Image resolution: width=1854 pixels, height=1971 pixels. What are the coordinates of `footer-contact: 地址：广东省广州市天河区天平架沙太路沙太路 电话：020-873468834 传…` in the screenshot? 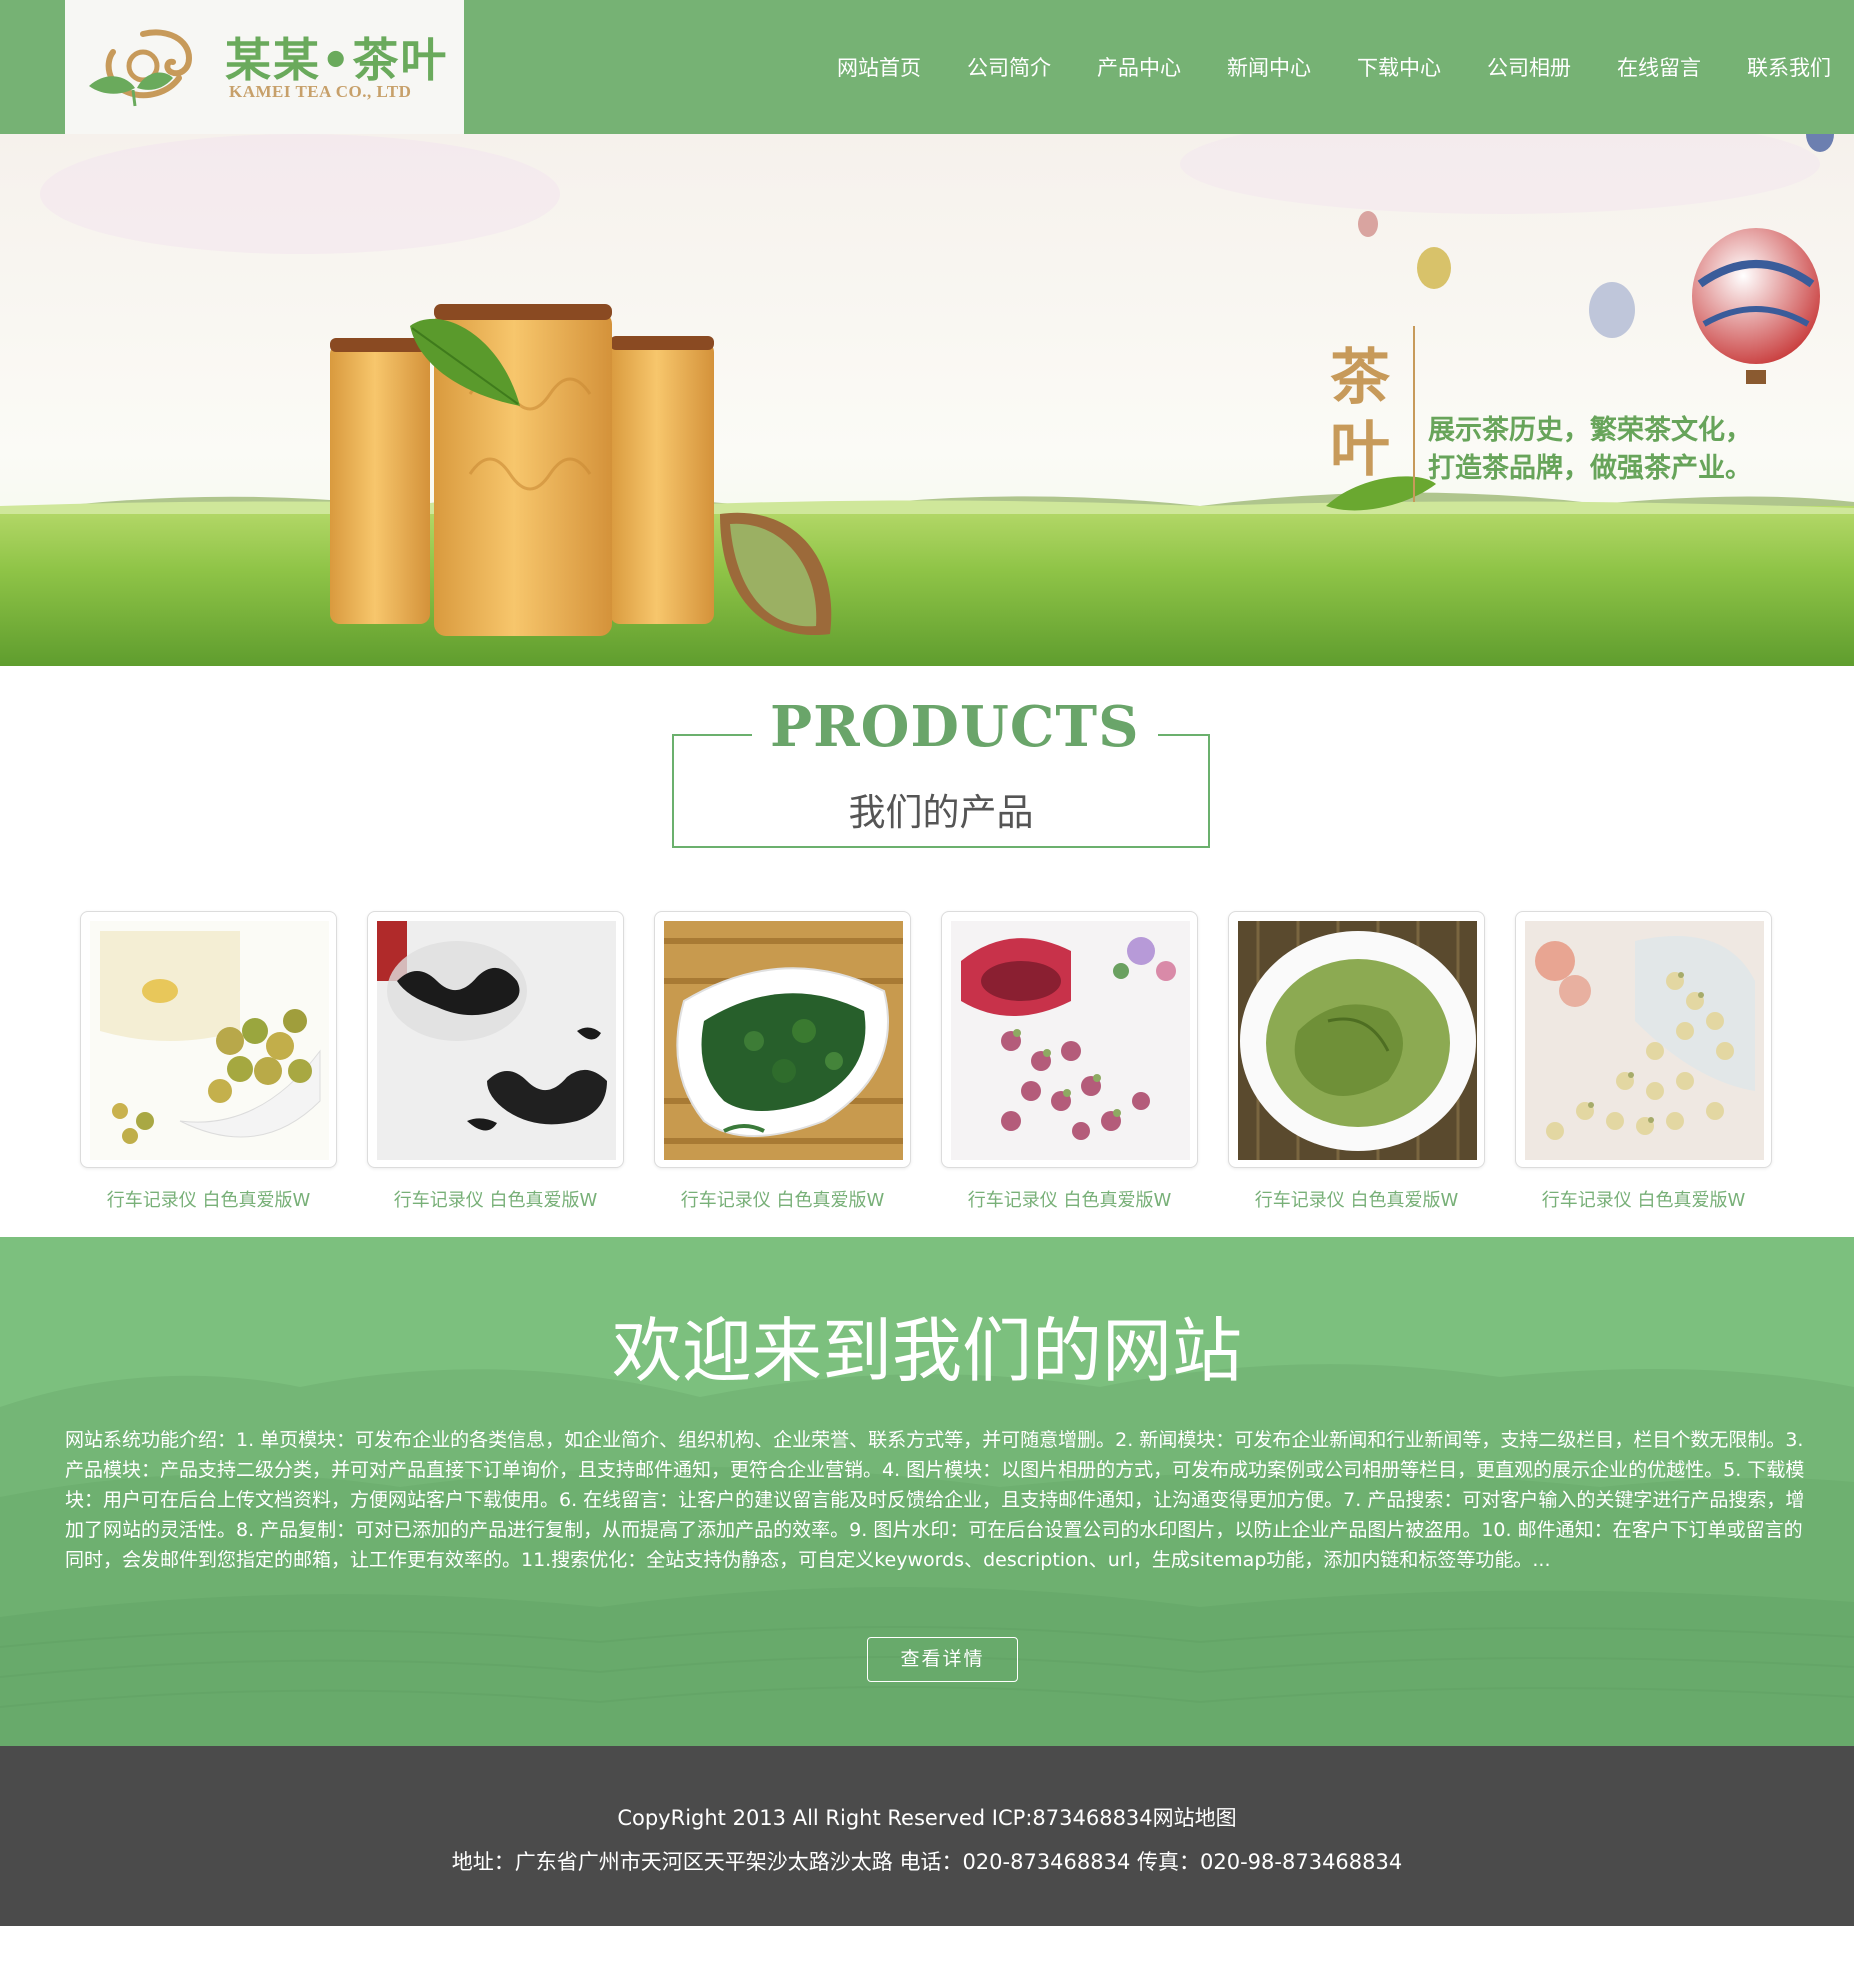 It's located at (927, 1862).